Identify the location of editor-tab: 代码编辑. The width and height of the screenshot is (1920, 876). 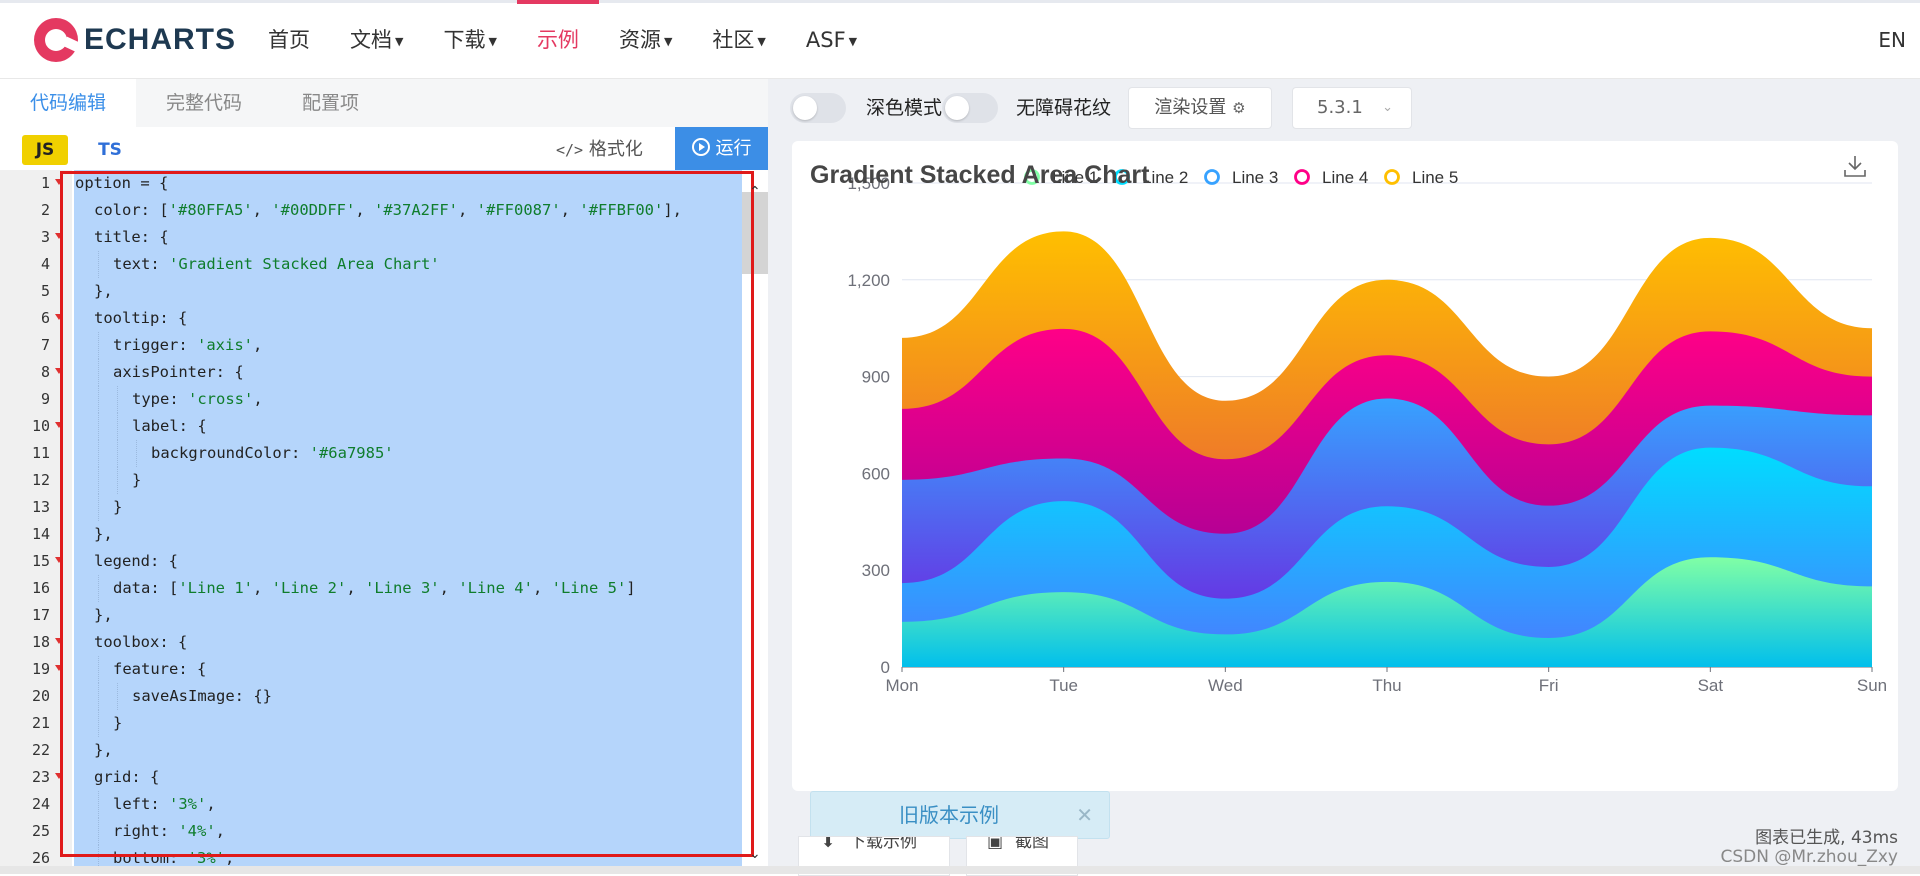
(68, 103).